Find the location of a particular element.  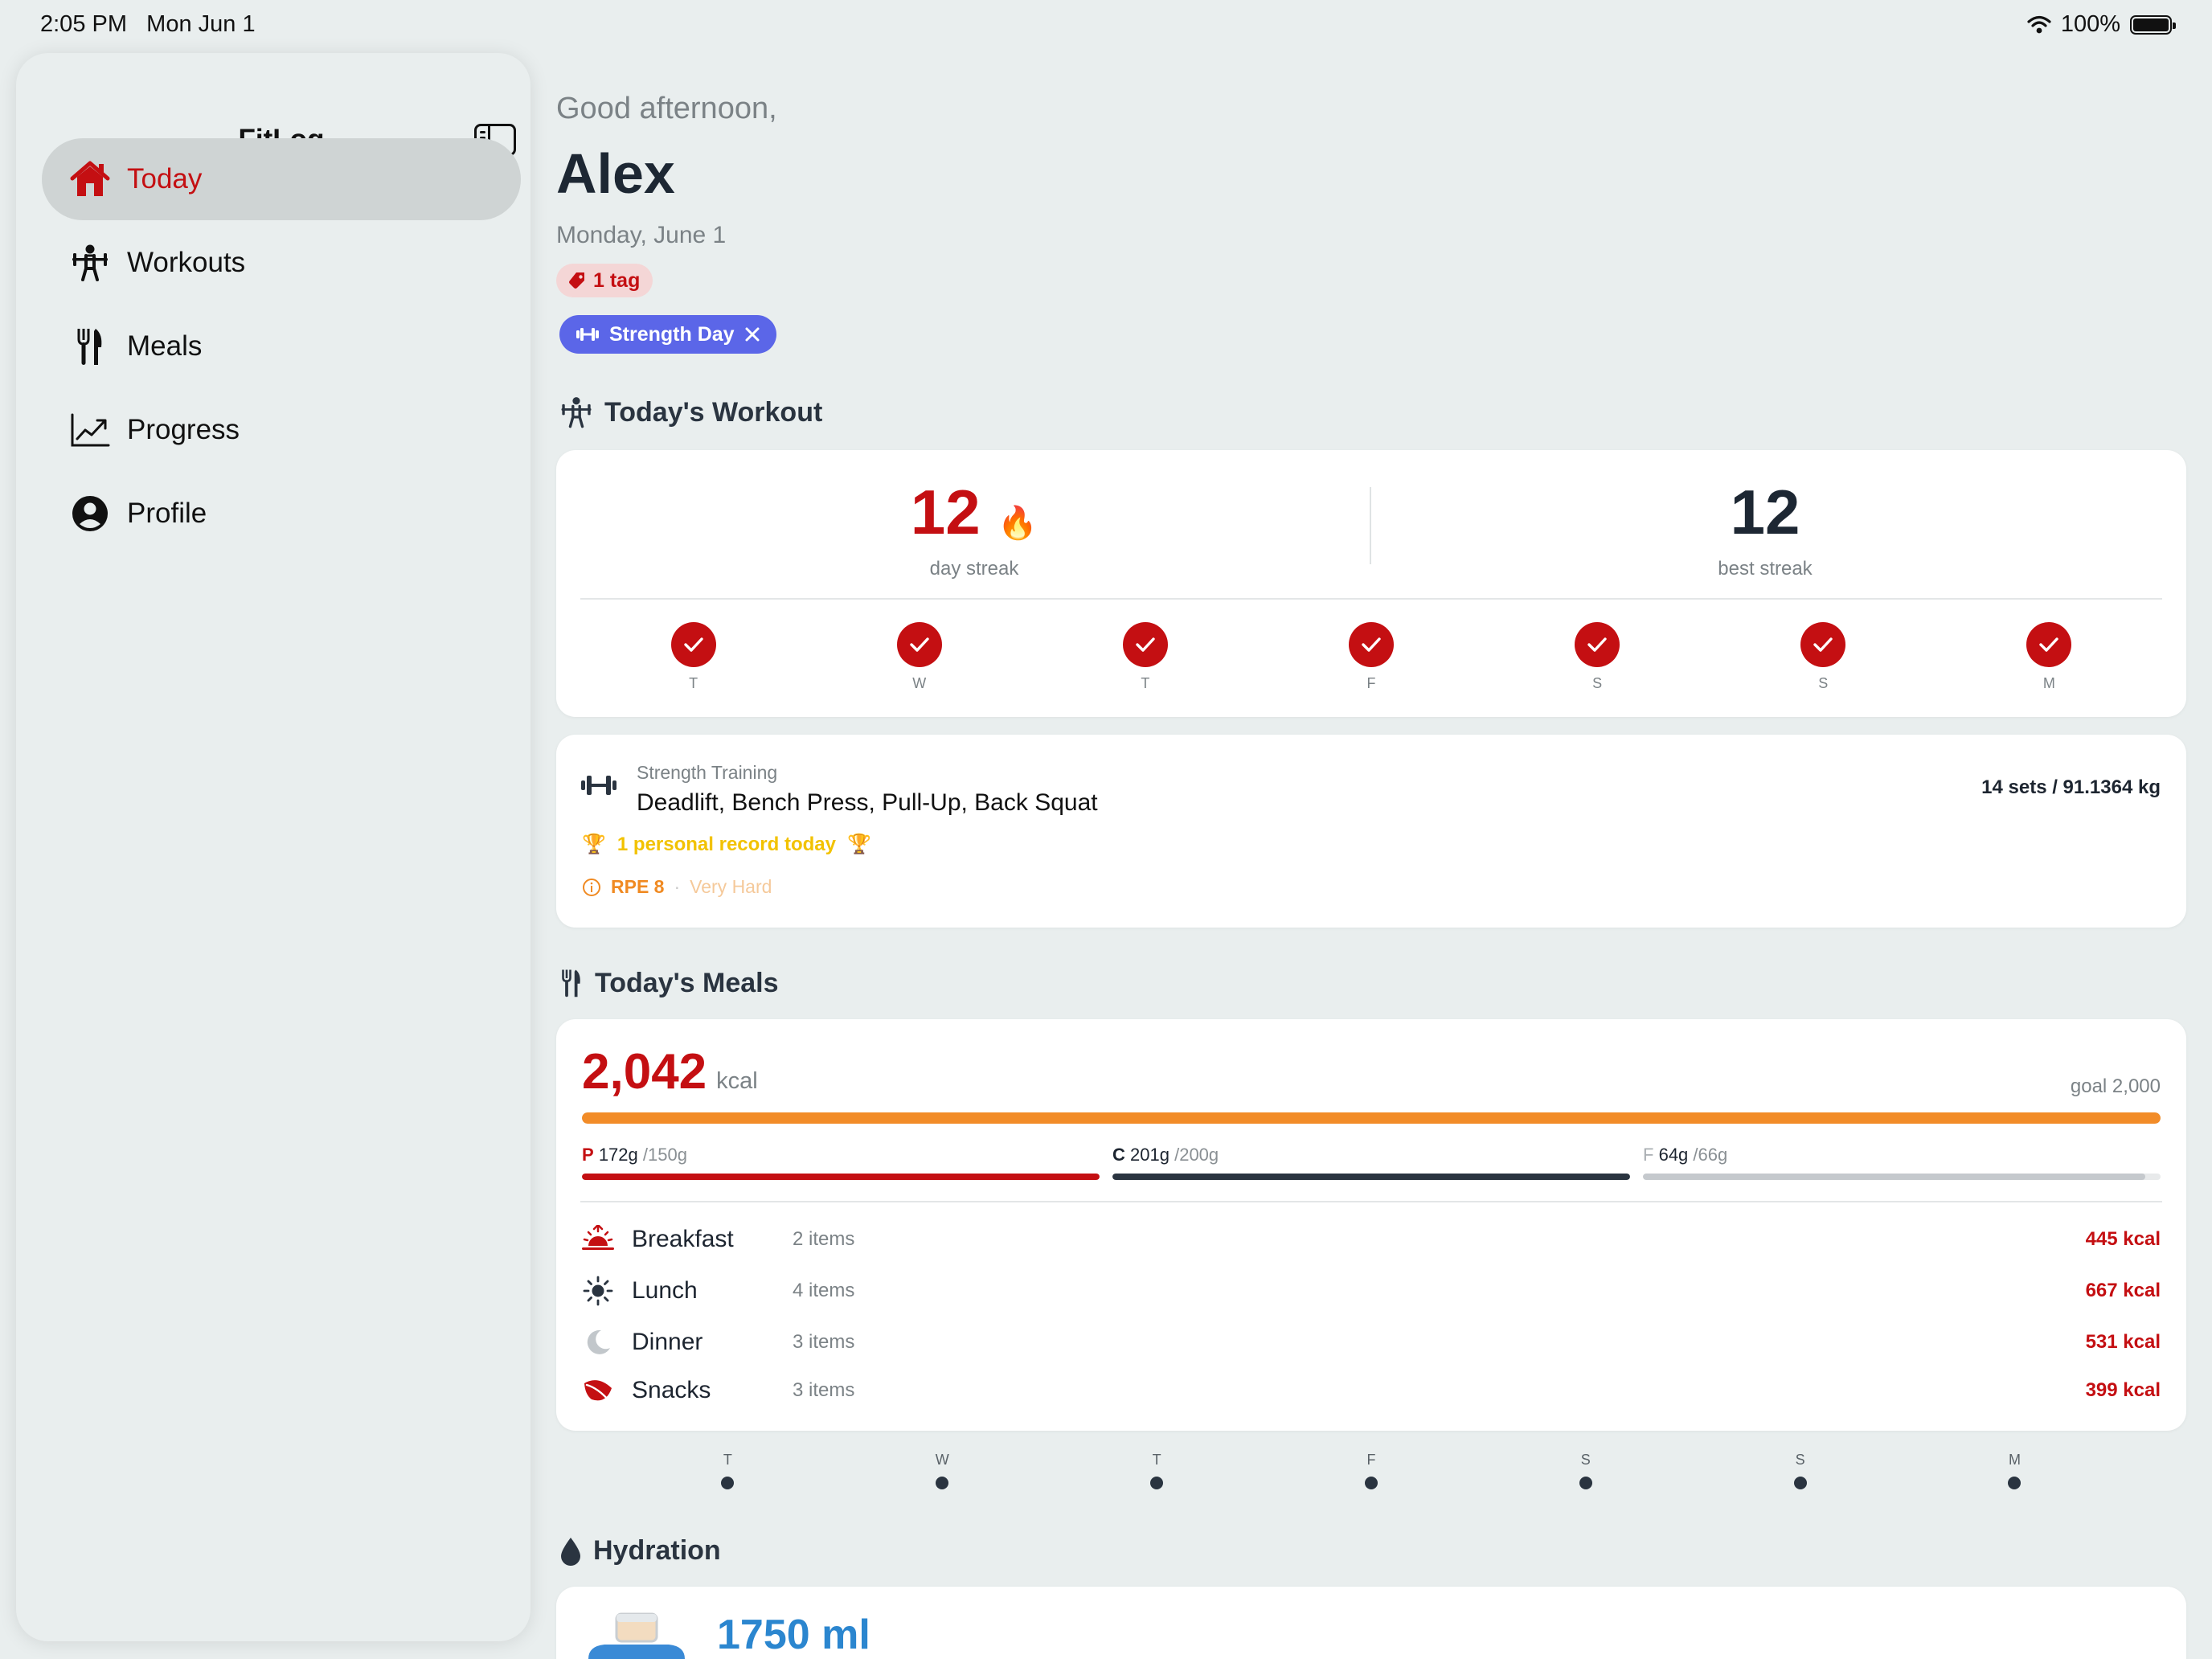

sidebar-item-label: Workouts is located at coordinates (186, 262).